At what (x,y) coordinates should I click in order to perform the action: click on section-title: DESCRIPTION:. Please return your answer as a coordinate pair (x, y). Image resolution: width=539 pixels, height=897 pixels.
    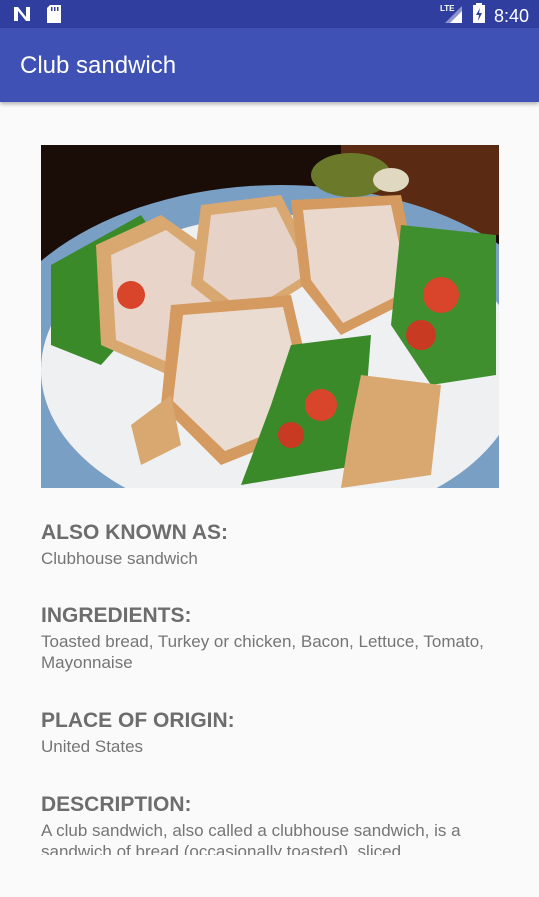
    Looking at the image, I should click on (116, 804).